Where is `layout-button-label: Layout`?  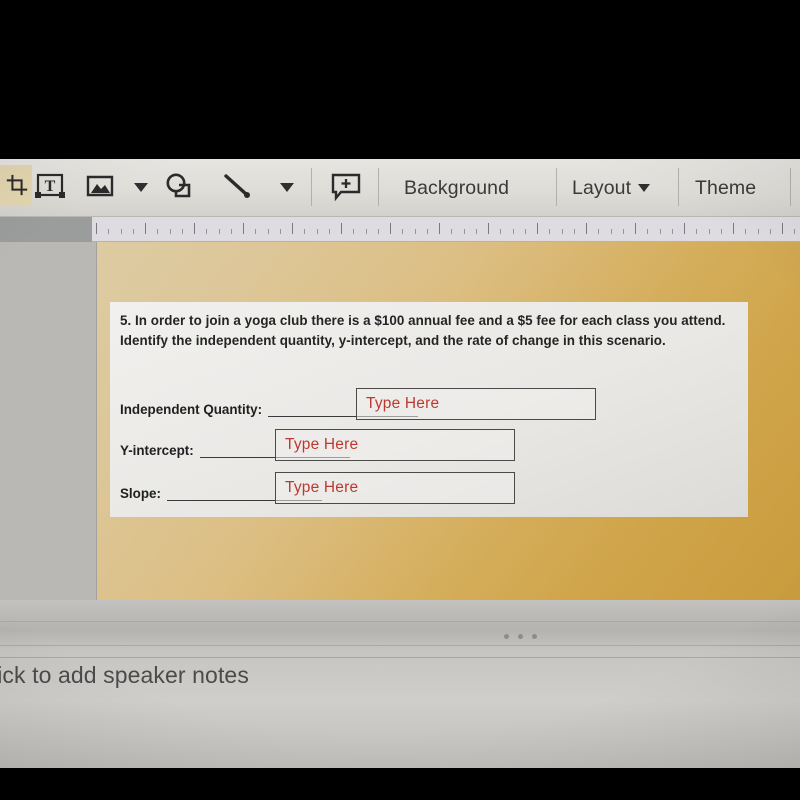 layout-button-label: Layout is located at coordinates (602, 187).